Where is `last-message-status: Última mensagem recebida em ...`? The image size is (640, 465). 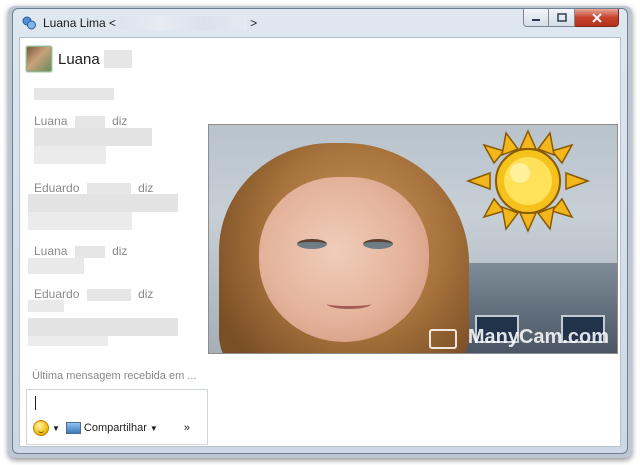 last-message-status: Última mensagem recebida em ... is located at coordinates (114, 376).